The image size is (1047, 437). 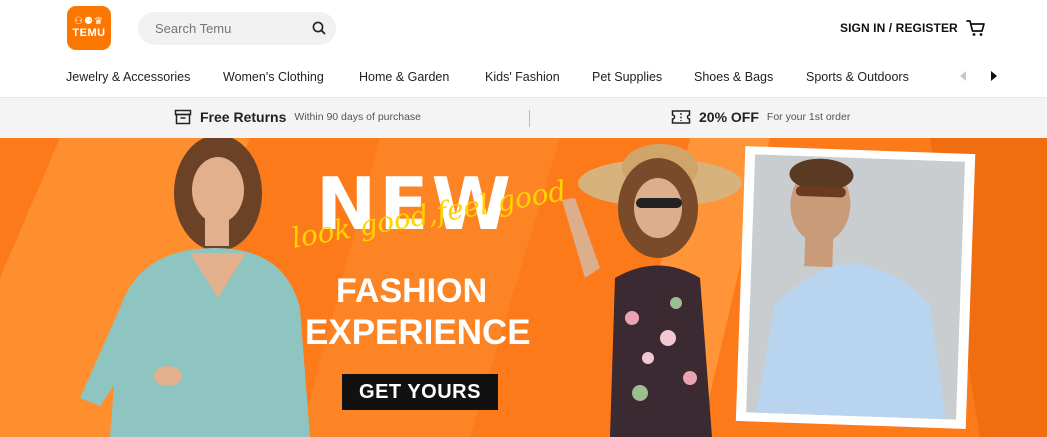 What do you see at coordinates (808, 117) in the screenshot?
I see `discount-subtitle: For your 1st order` at bounding box center [808, 117].